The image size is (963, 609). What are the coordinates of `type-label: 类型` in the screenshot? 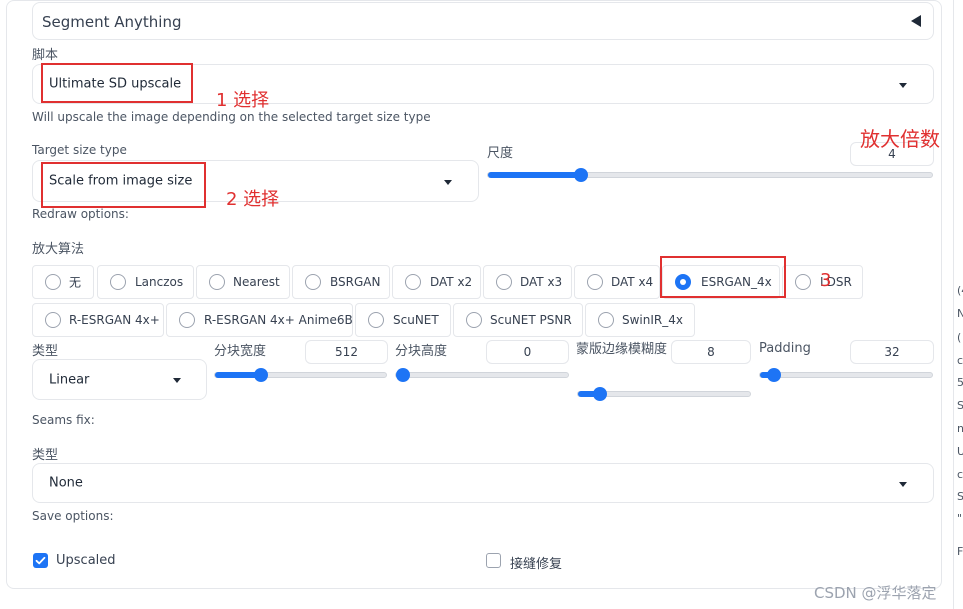 It's located at (45, 351).